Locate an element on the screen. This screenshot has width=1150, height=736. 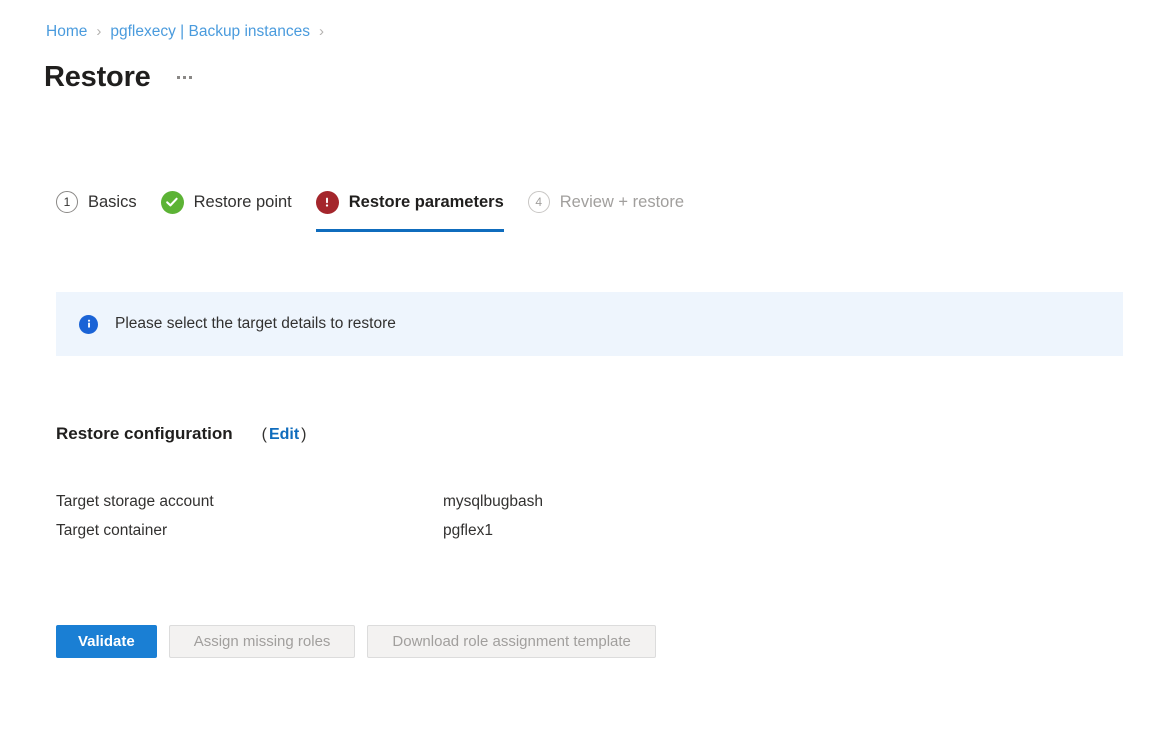
edit-group: (Edit) is located at coordinates (284, 435).